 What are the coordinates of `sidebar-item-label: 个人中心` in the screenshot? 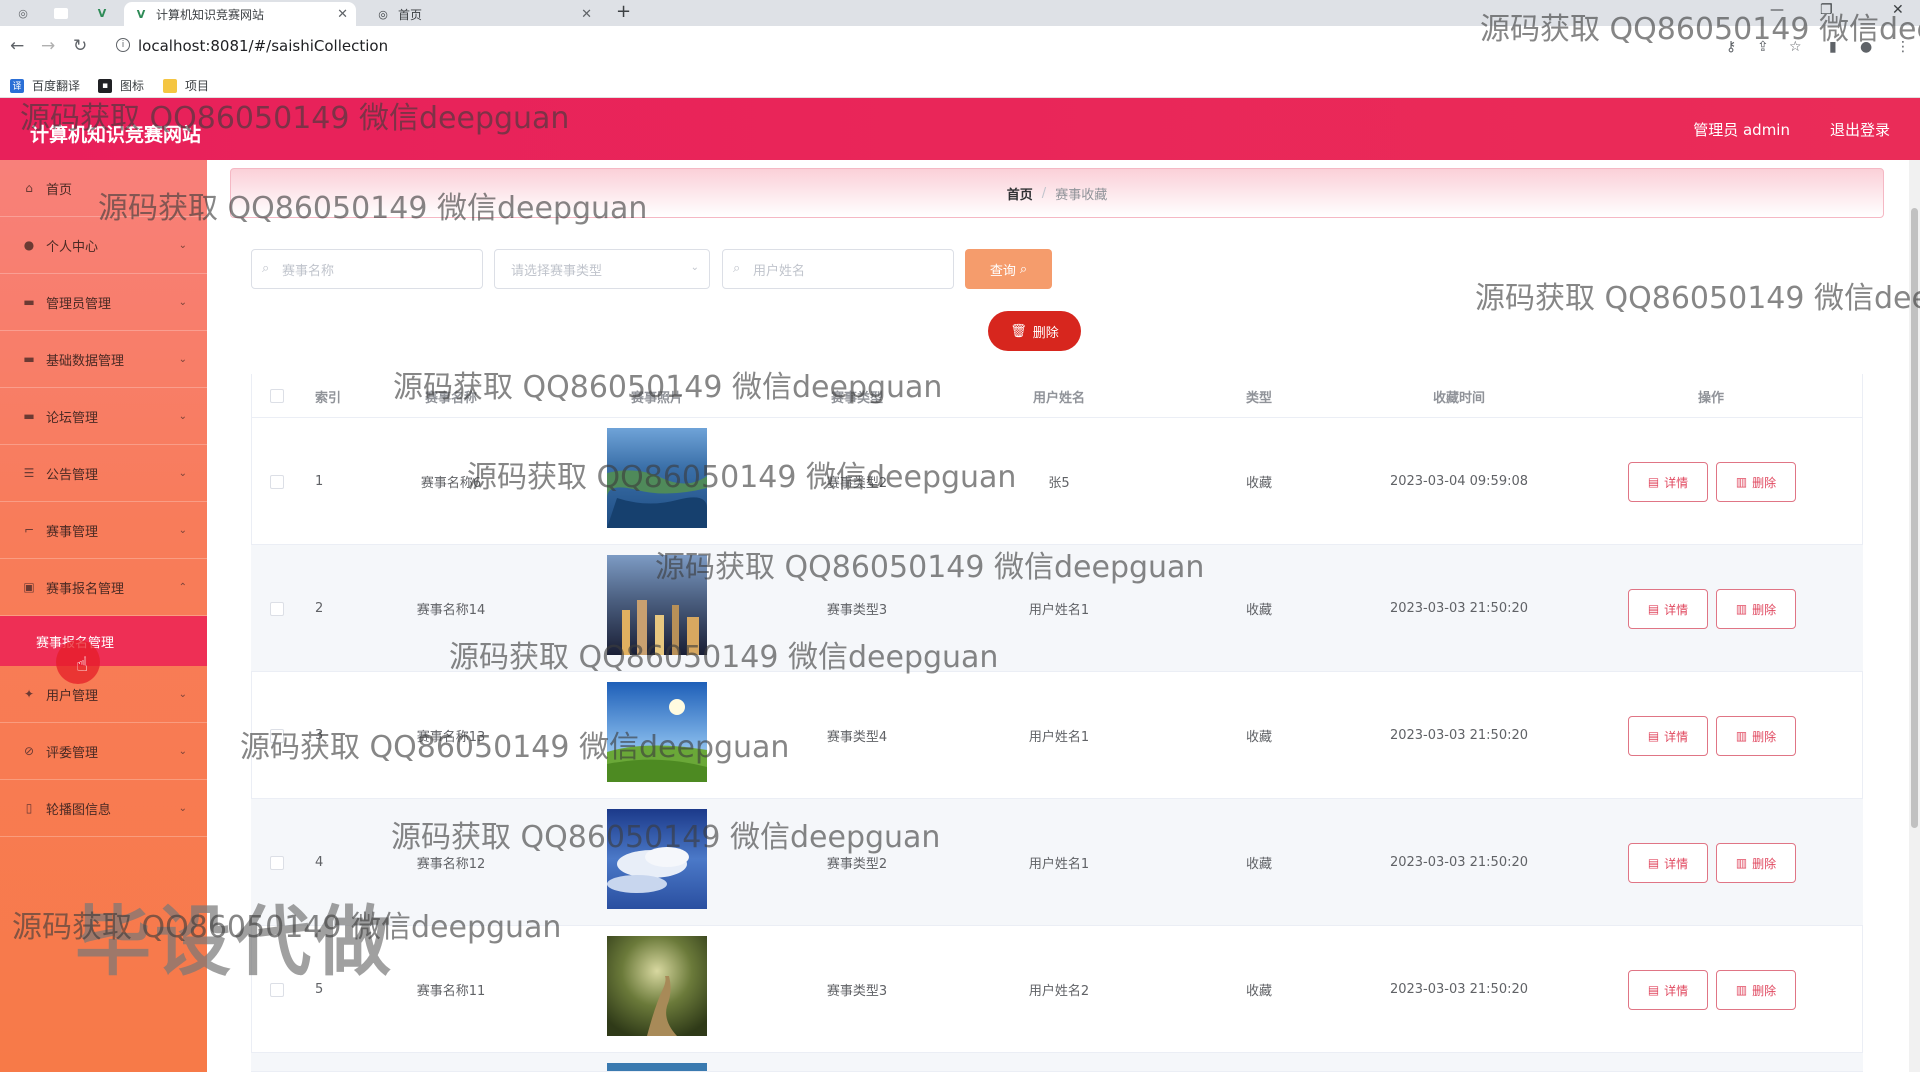 It's located at (72, 247).